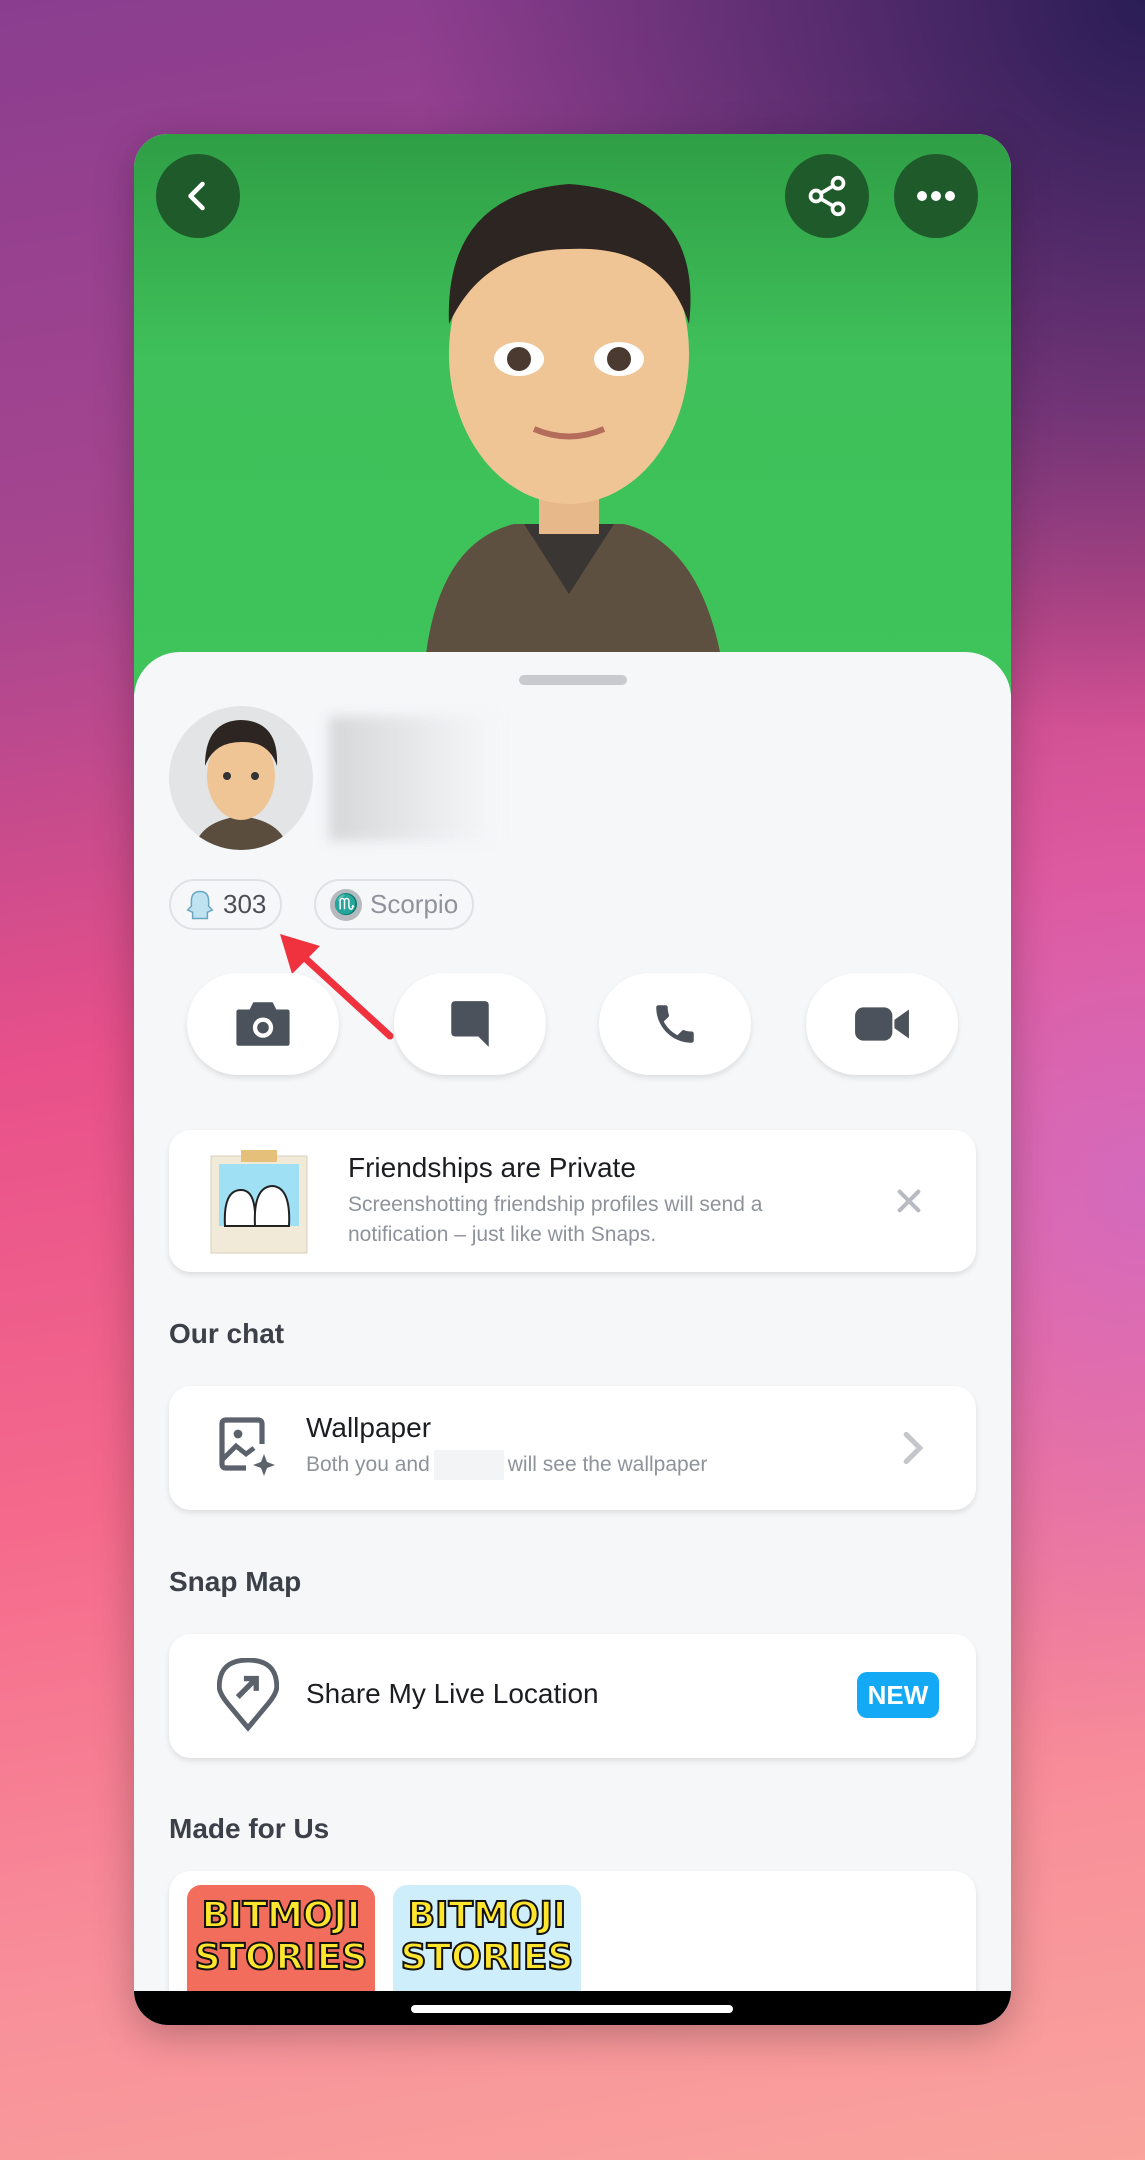 The height and width of the screenshot is (2160, 1145). I want to click on notice-body-line2: notification – just like with Snaps., so click(502, 1234).